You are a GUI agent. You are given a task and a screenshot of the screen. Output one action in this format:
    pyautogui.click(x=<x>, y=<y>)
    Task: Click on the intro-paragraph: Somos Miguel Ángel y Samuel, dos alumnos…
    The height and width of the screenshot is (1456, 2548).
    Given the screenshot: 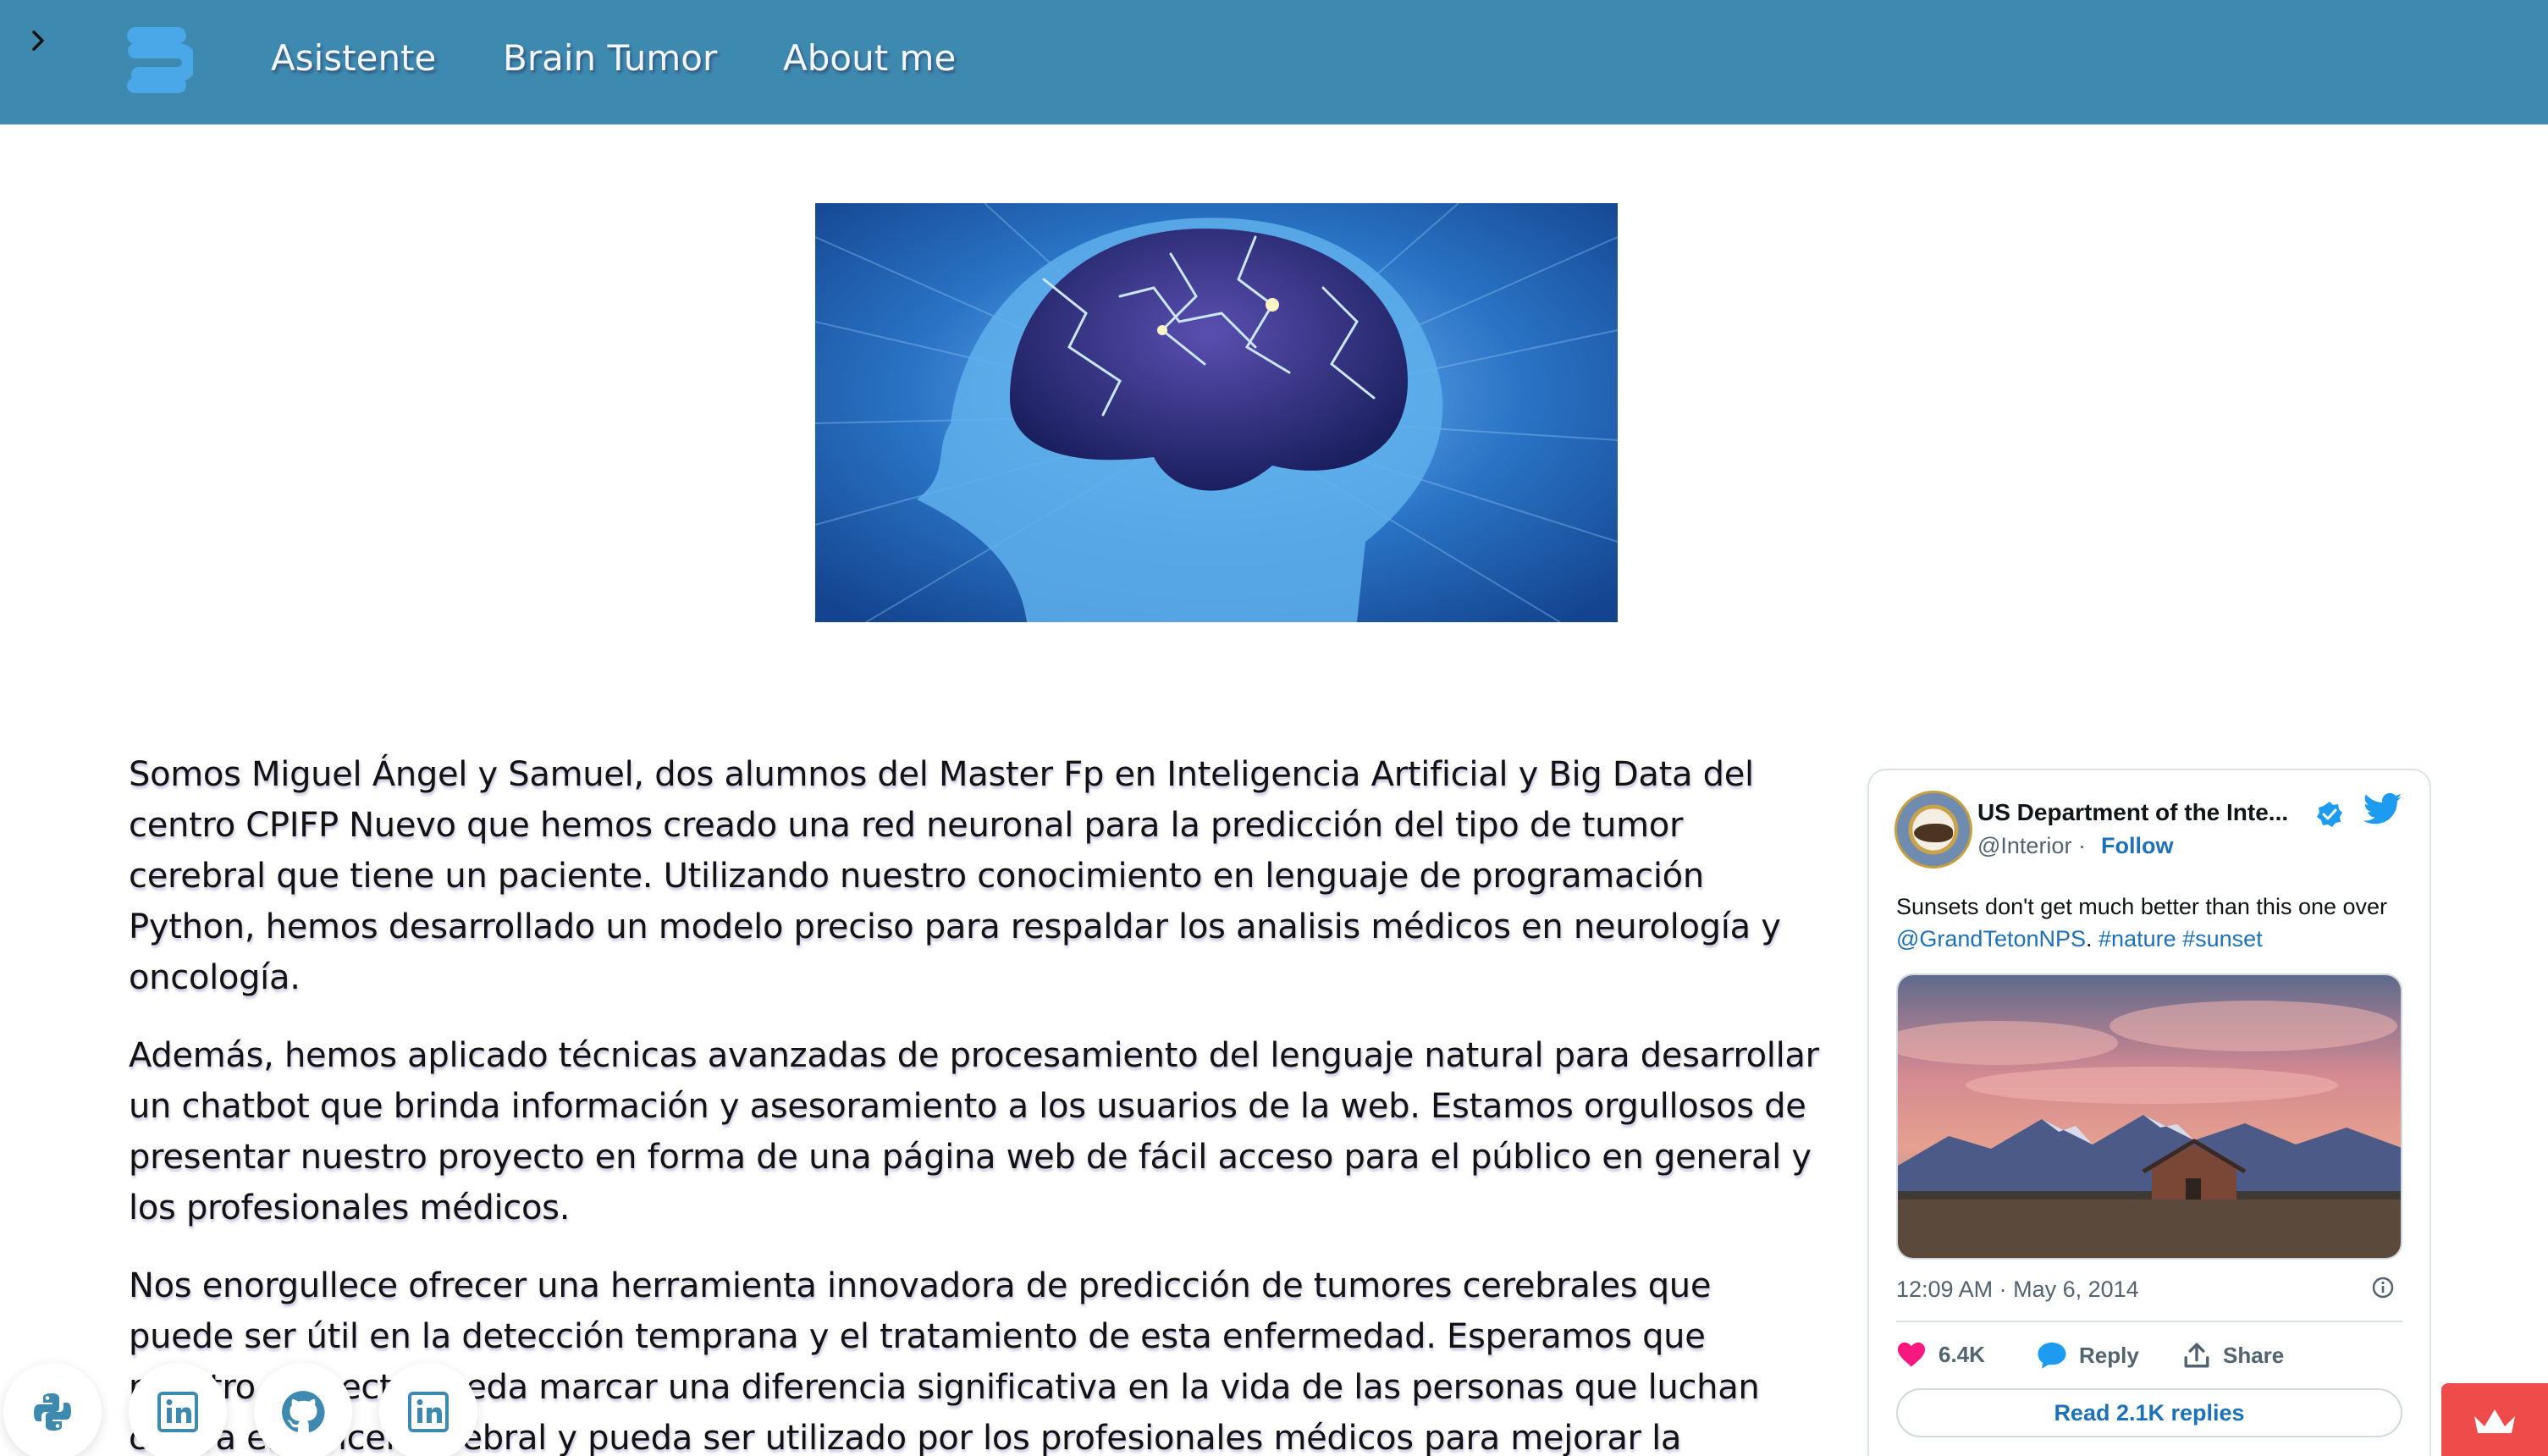 What is the action you would take?
    pyautogui.click(x=955, y=876)
    